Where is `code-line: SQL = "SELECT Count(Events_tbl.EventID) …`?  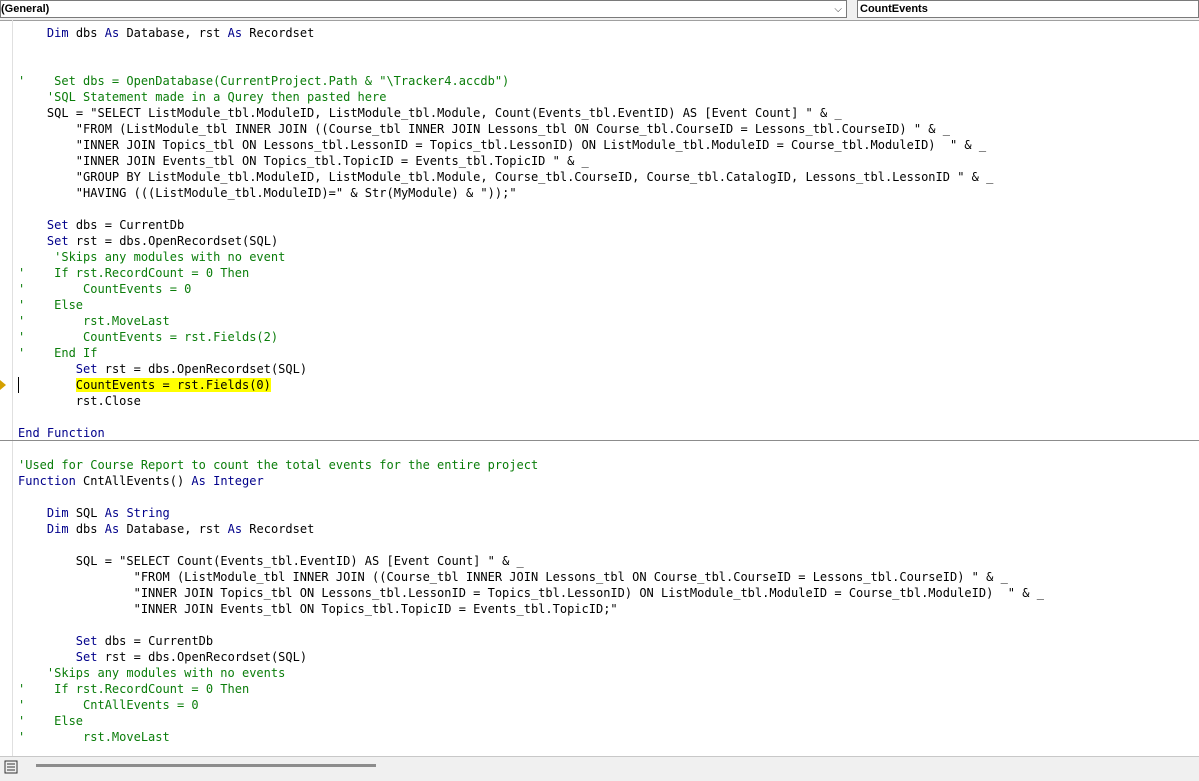
code-line: SQL = "SELECT Count(Events_tbl.EventID) … is located at coordinates (271, 561).